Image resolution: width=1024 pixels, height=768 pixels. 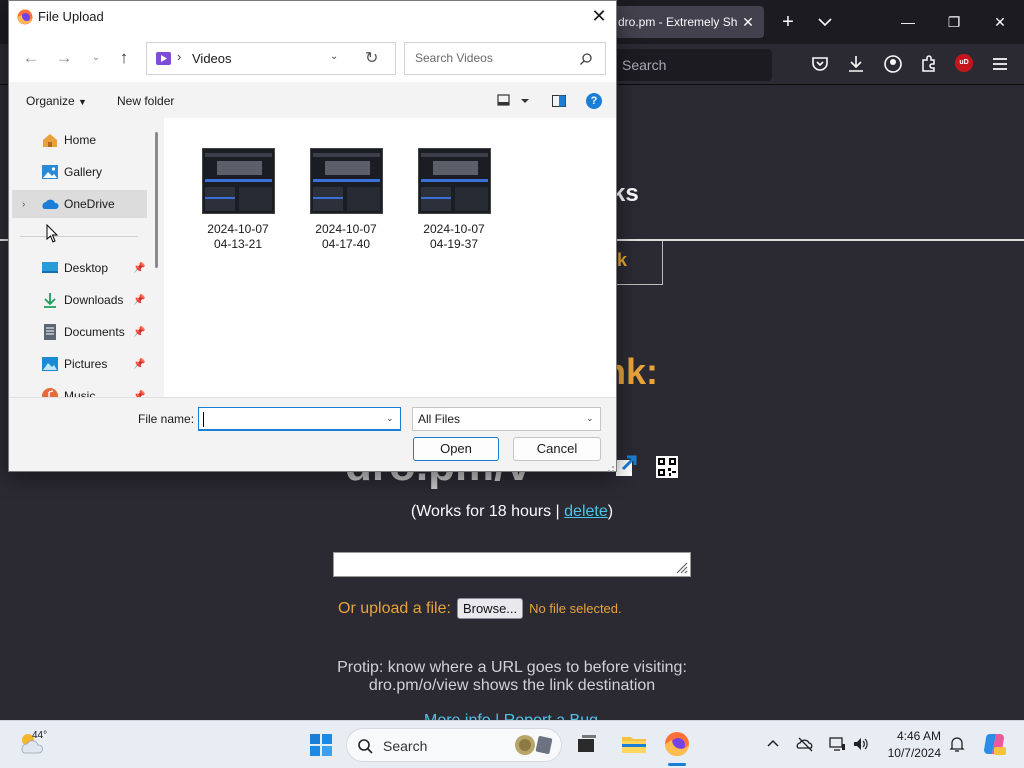 I want to click on file-name-dropdown-icon: ⌄, so click(x=390, y=418).